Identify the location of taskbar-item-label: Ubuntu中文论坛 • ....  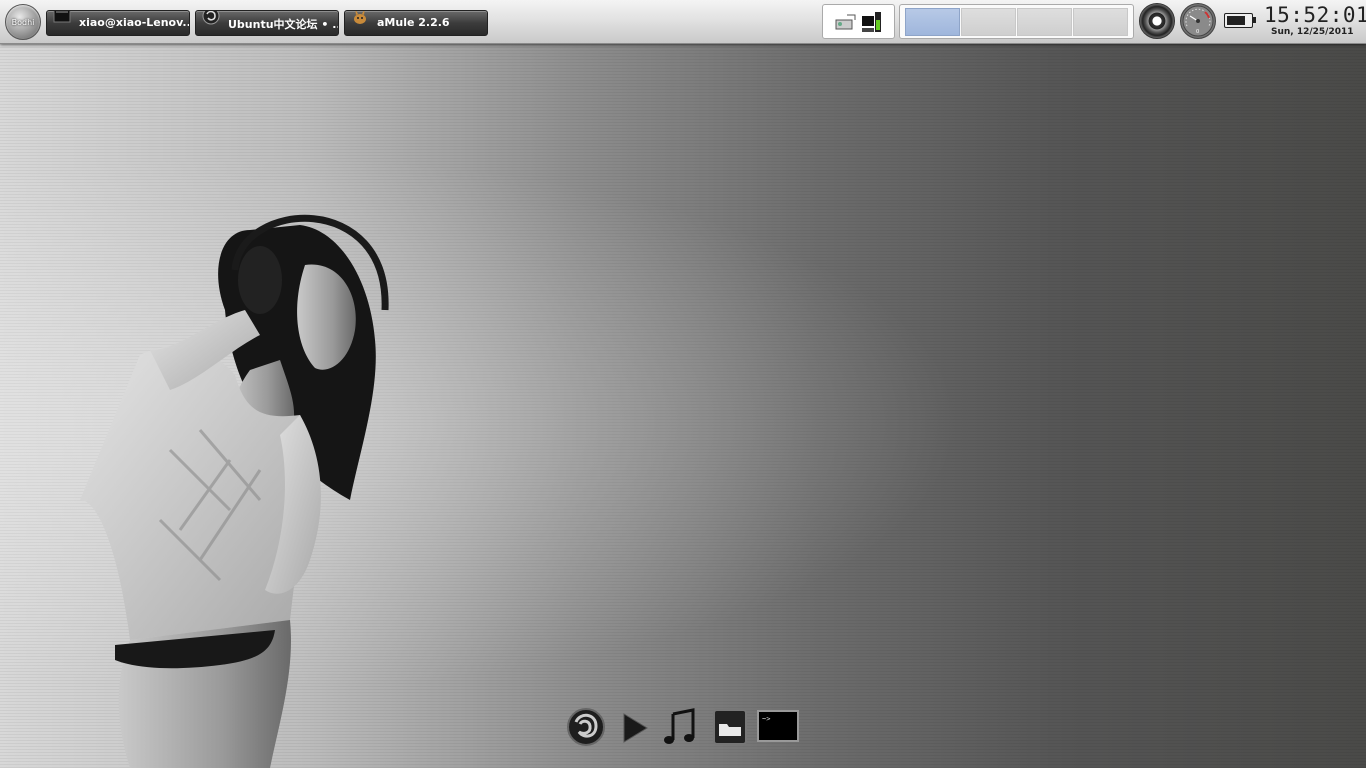
(283, 24).